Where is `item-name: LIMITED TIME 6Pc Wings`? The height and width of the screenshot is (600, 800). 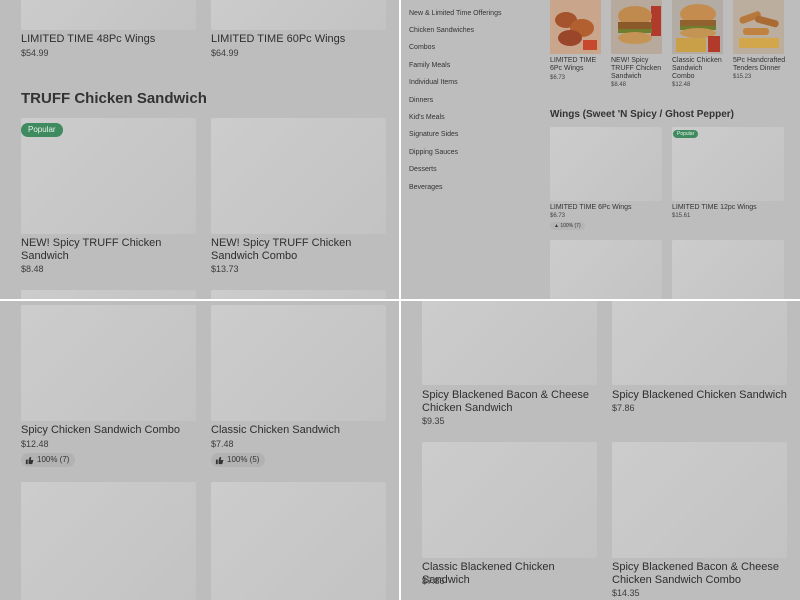
item-name: LIMITED TIME 6Pc Wings is located at coordinates (591, 208).